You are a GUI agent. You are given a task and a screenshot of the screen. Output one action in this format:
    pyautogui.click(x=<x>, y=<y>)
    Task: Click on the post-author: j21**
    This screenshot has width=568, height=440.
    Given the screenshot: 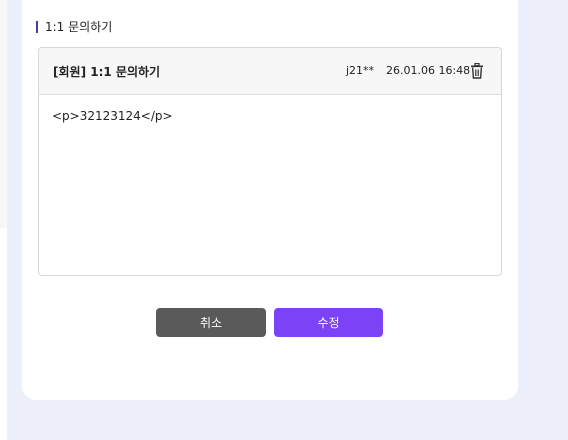 What is the action you would take?
    pyautogui.click(x=360, y=70)
    